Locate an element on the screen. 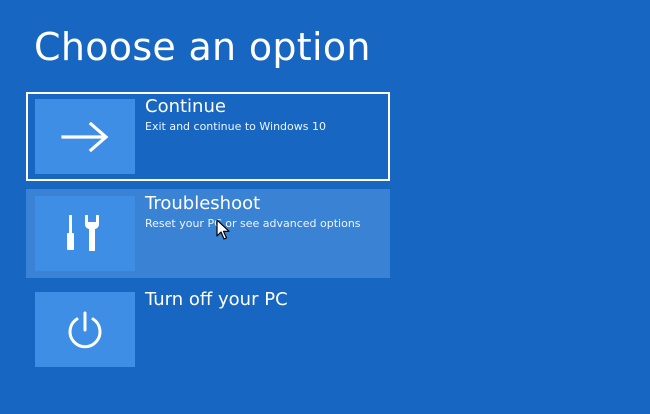  option-continue: Continue Exit and continue to Windows 10 is located at coordinates (208, 136).